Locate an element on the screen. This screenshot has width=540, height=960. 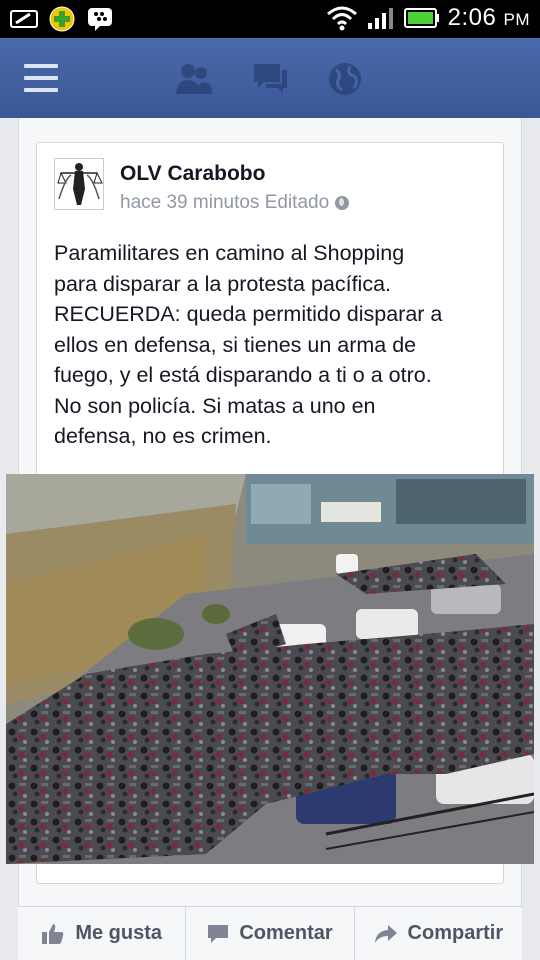
share-button: Compartir is located at coordinates (438, 933).